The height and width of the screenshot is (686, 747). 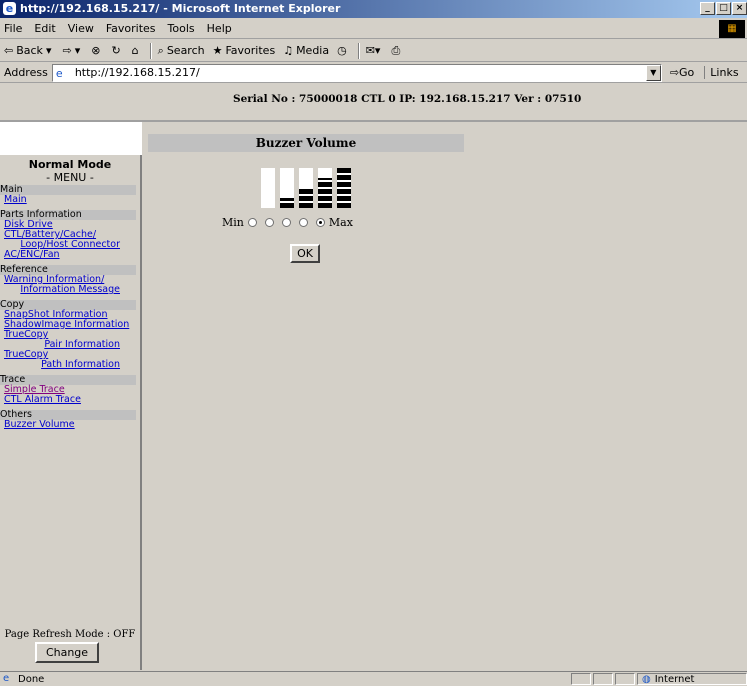 What do you see at coordinates (137, 72) in the screenshot?
I see `address-url: http://192.168.15.217/` at bounding box center [137, 72].